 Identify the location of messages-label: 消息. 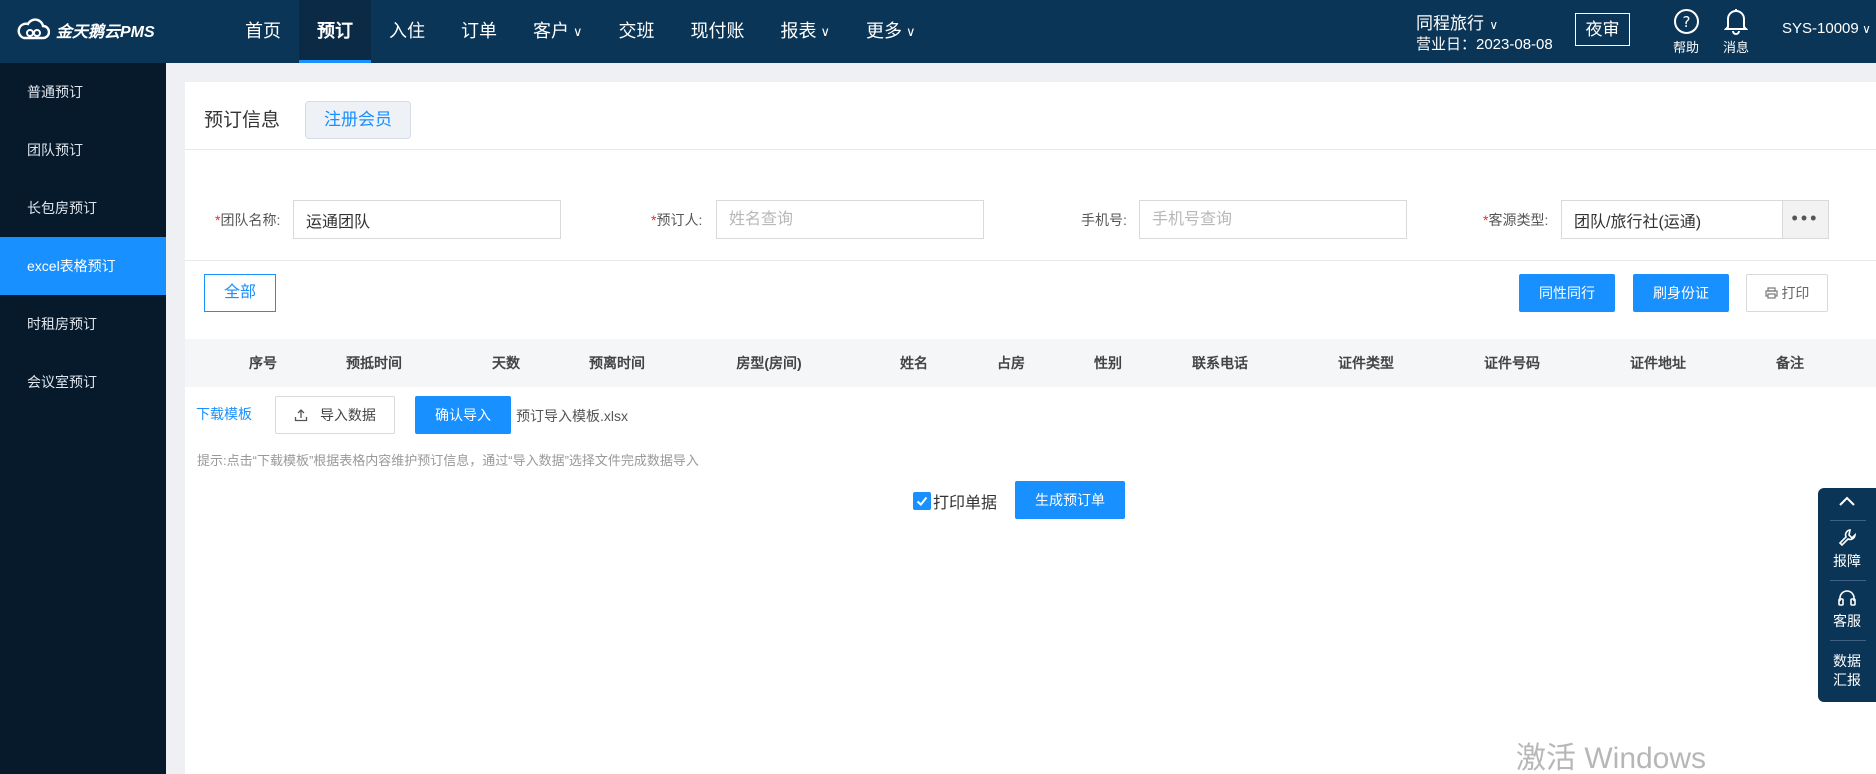
(1735, 47).